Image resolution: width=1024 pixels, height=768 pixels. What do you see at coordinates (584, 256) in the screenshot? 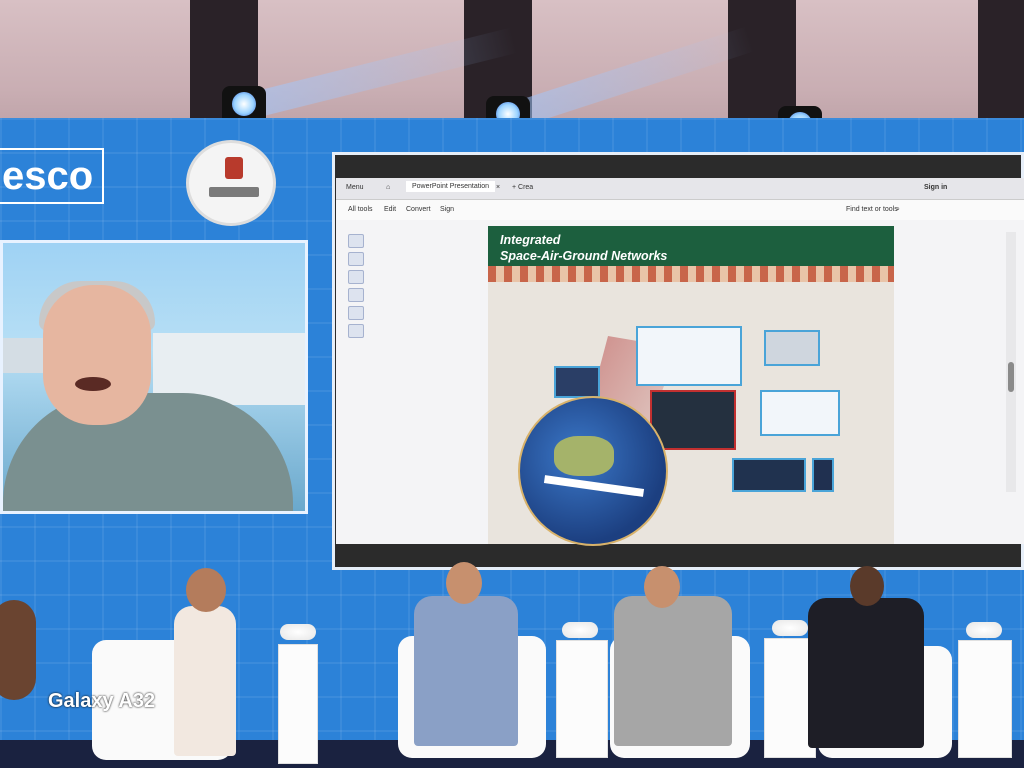
I see `slide-title-line2: Space-Air-Ground Networks` at bounding box center [584, 256].